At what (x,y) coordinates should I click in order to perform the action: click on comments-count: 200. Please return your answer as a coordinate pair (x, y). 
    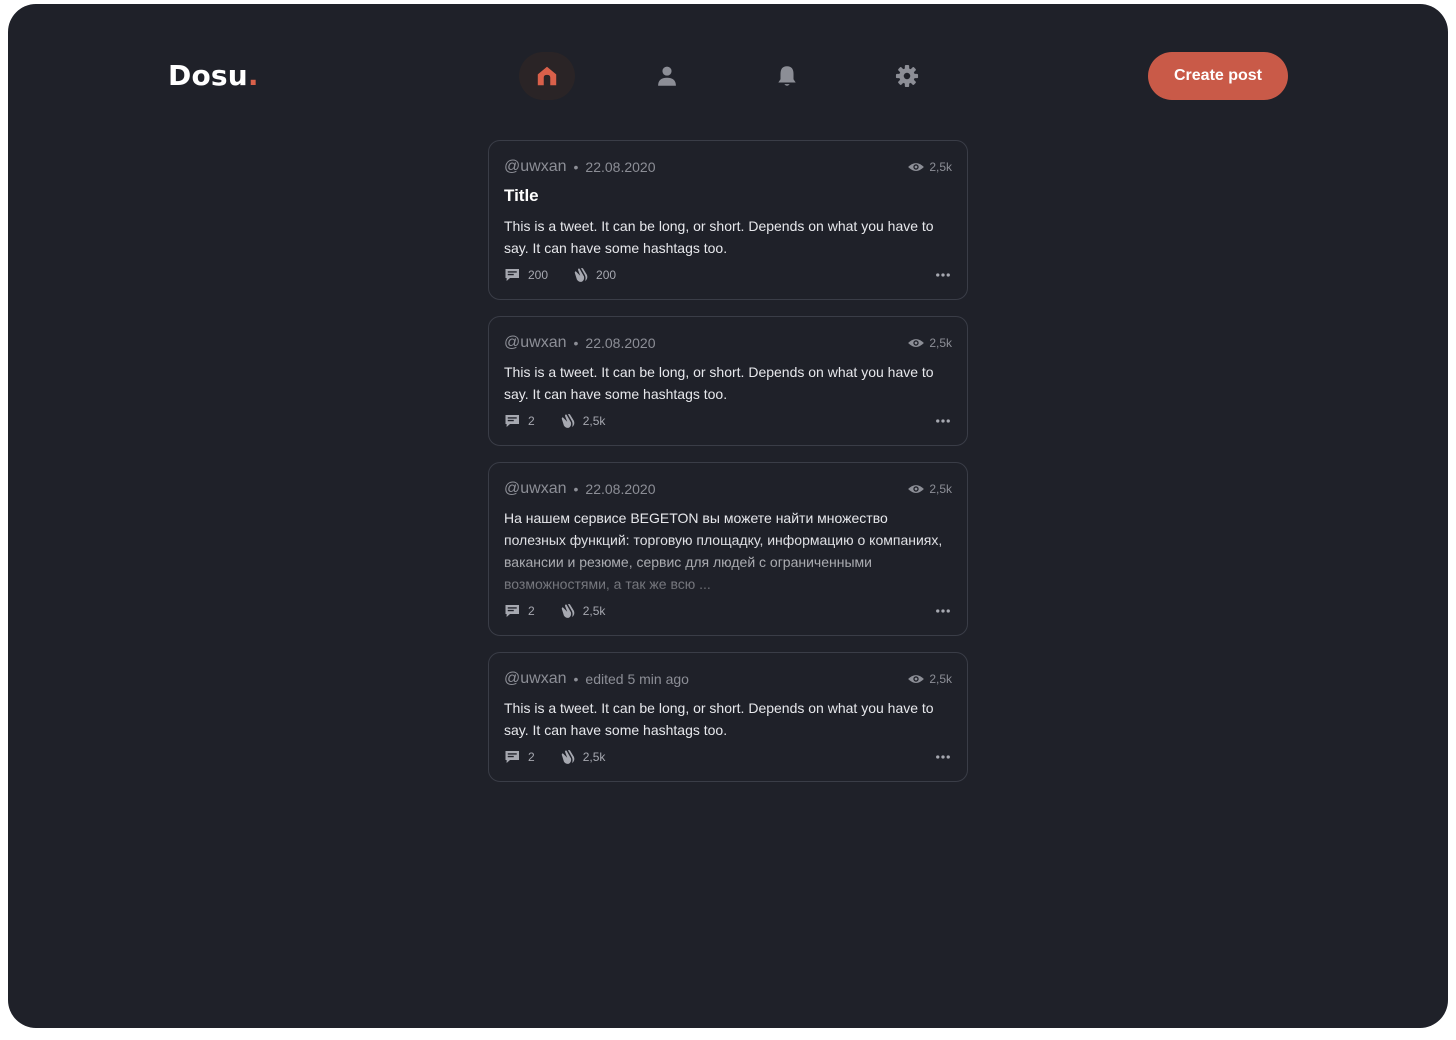
    Looking at the image, I should click on (538, 275).